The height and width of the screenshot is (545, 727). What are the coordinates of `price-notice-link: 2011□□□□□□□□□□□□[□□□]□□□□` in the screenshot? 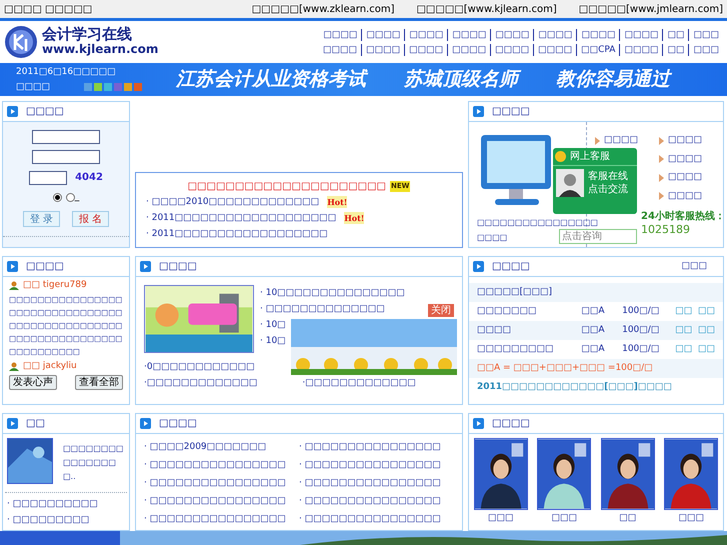 It's located at (574, 387).